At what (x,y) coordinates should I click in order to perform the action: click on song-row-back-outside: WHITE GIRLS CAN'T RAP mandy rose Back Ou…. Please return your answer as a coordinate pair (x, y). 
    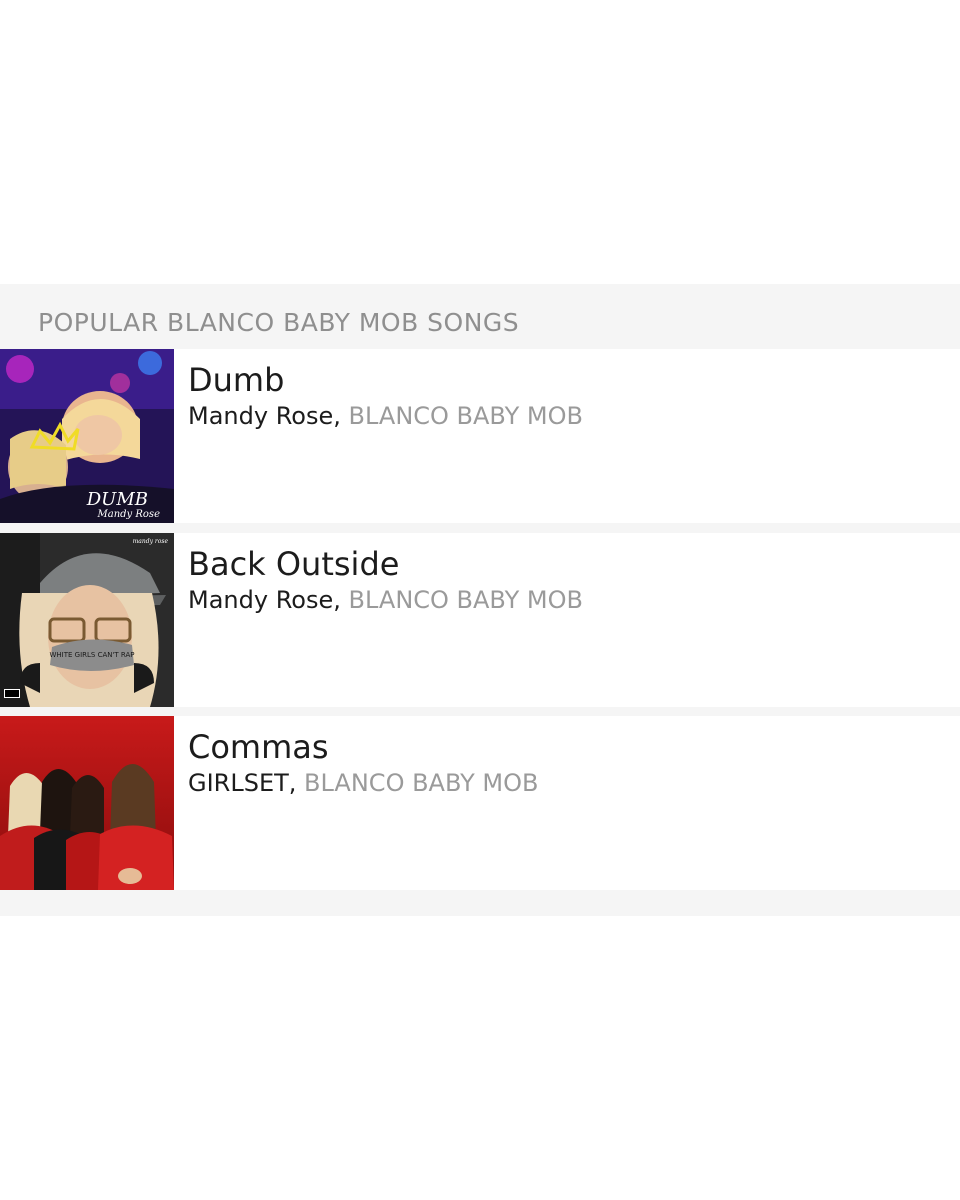
    Looking at the image, I should click on (480, 620).